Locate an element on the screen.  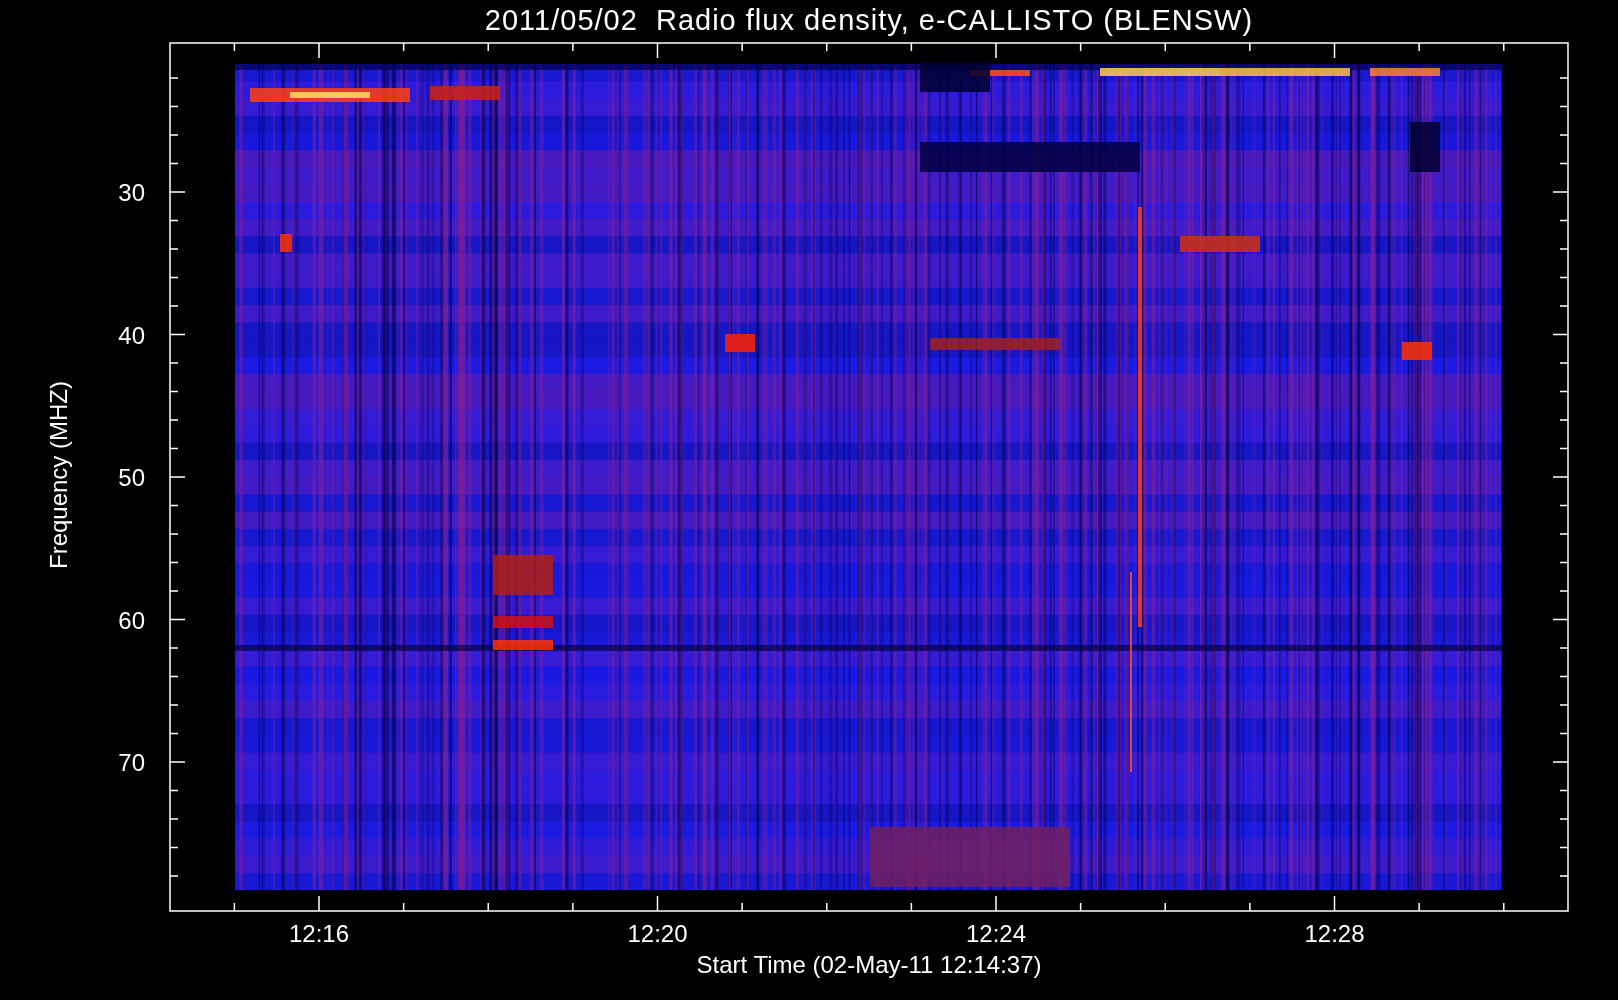
y-tick-label: 50 is located at coordinates (131, 477).